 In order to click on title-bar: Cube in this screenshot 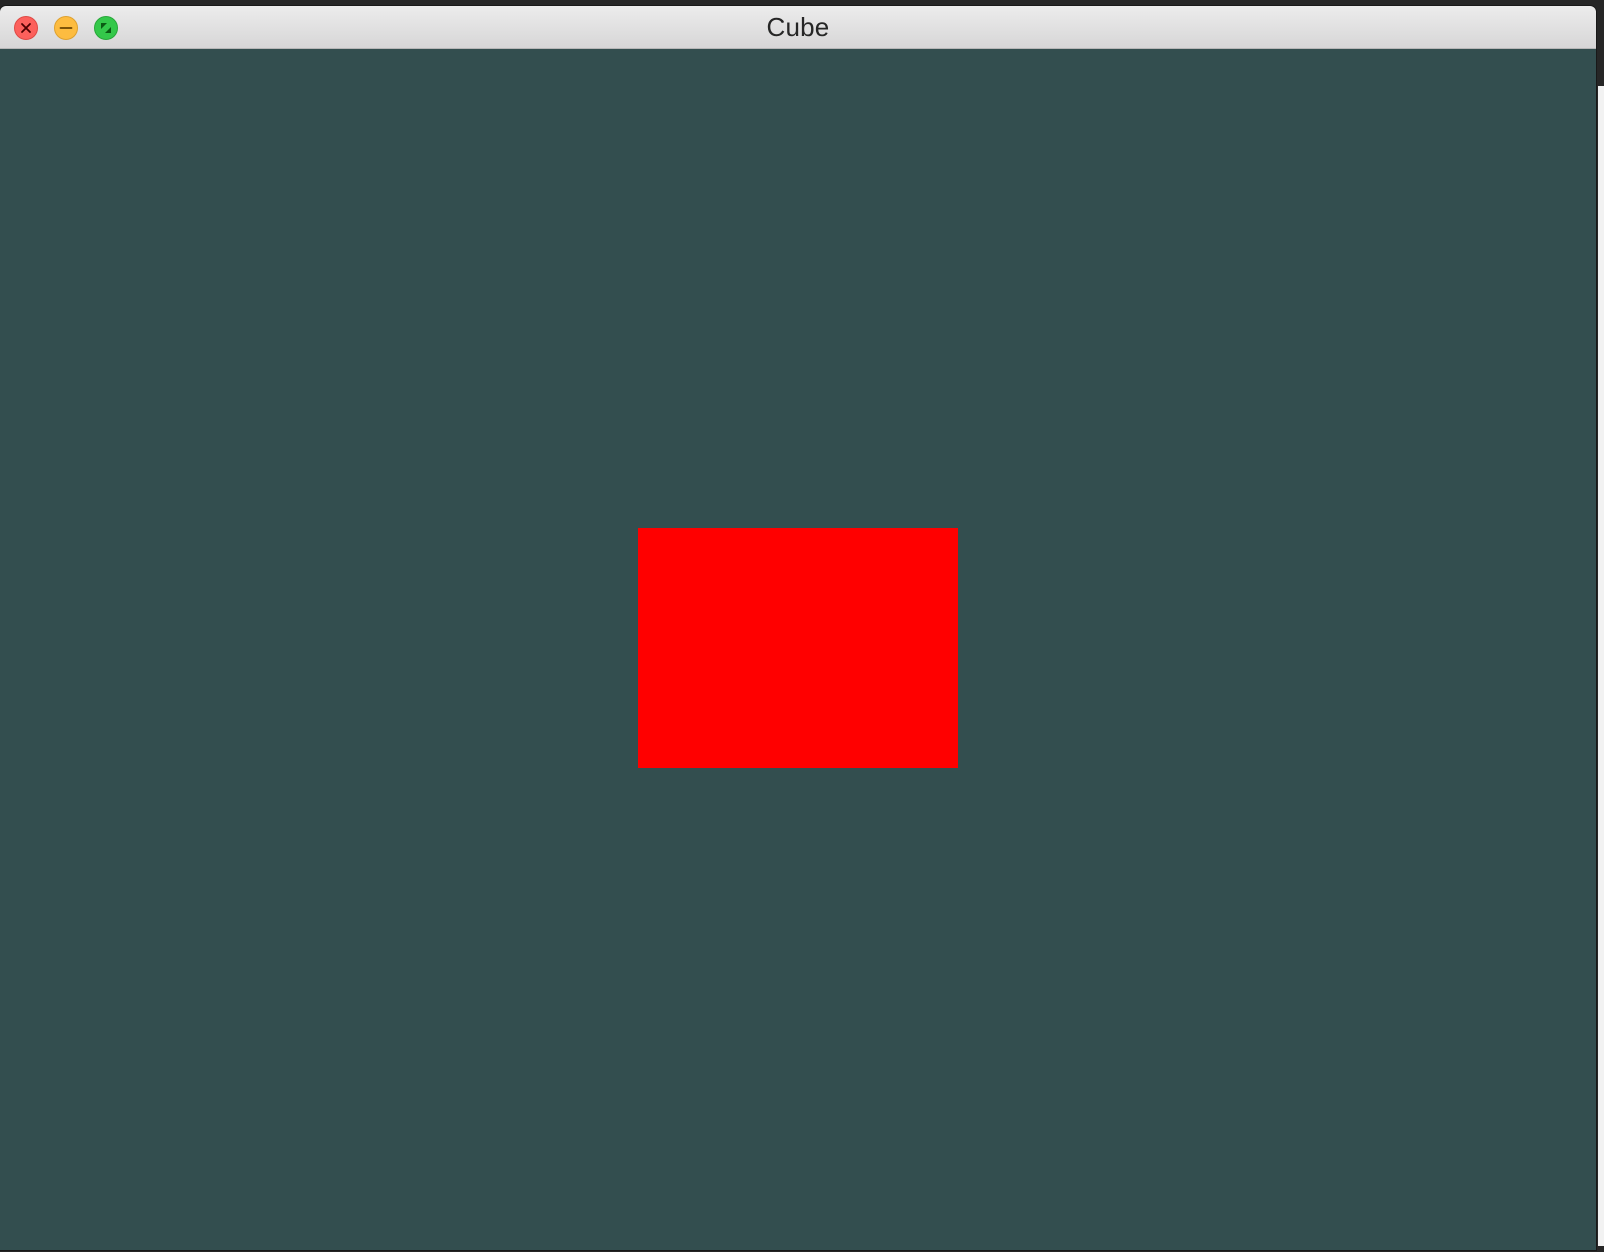, I will do `click(798, 27)`.